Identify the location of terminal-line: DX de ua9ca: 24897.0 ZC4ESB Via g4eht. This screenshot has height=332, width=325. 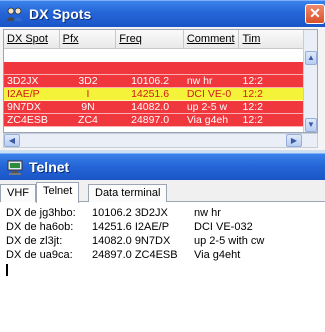
(162, 255).